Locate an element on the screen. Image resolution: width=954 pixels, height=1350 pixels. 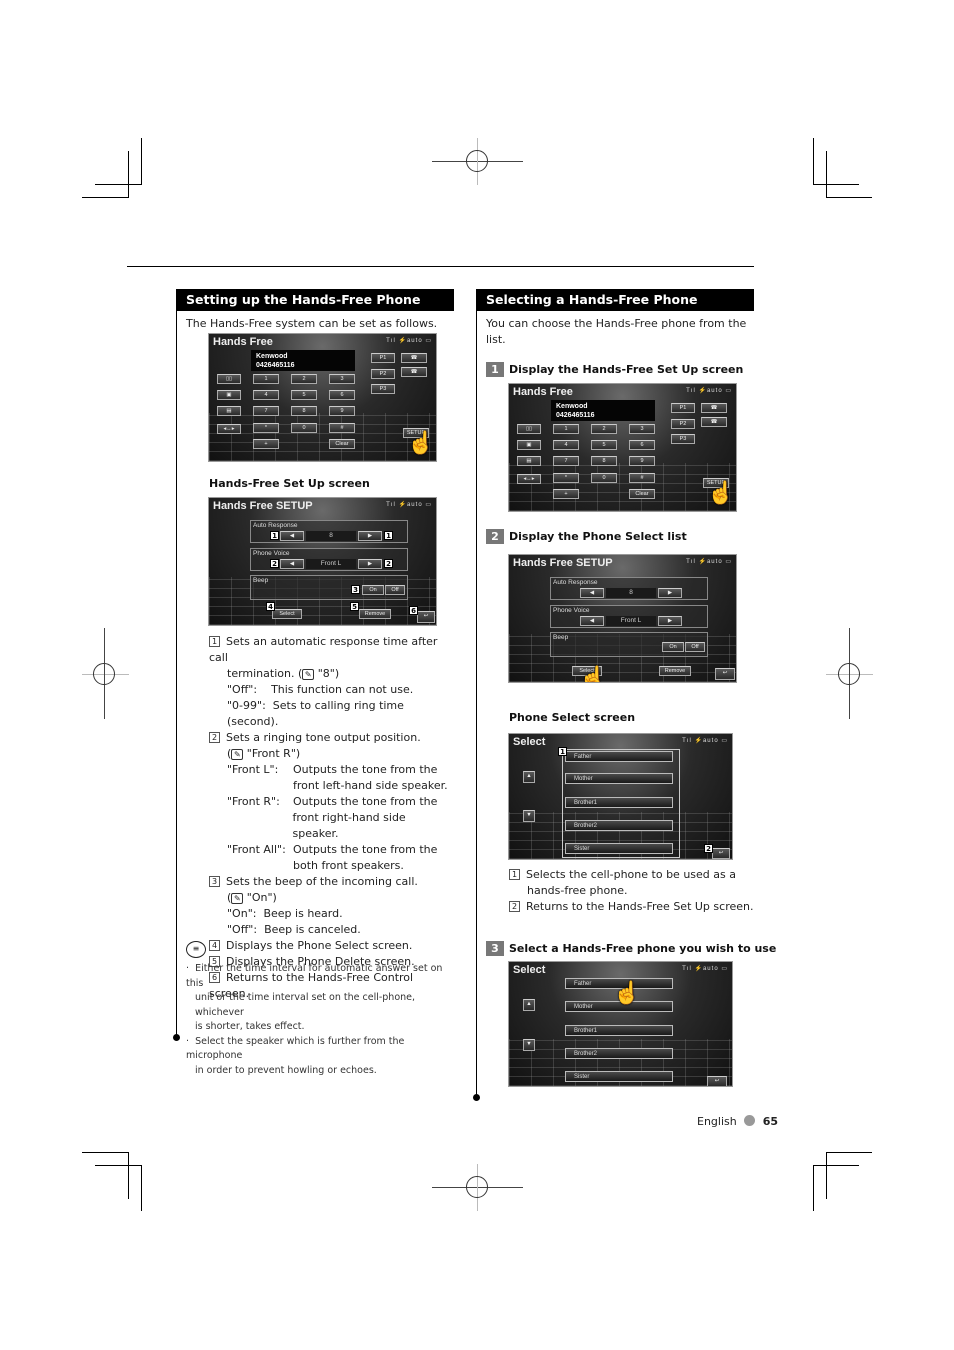
right-column-rule is located at coordinates (476, 693).